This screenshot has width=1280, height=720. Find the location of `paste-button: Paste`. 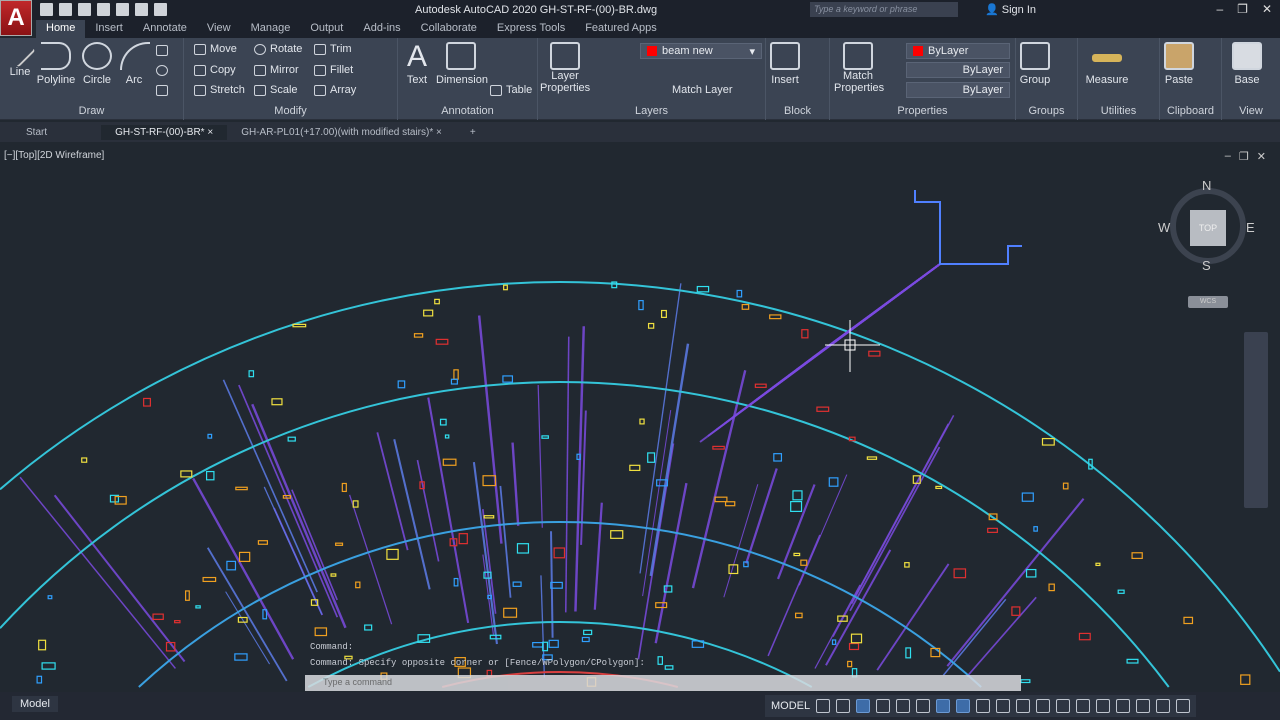

paste-button: Paste is located at coordinates (1179, 64).